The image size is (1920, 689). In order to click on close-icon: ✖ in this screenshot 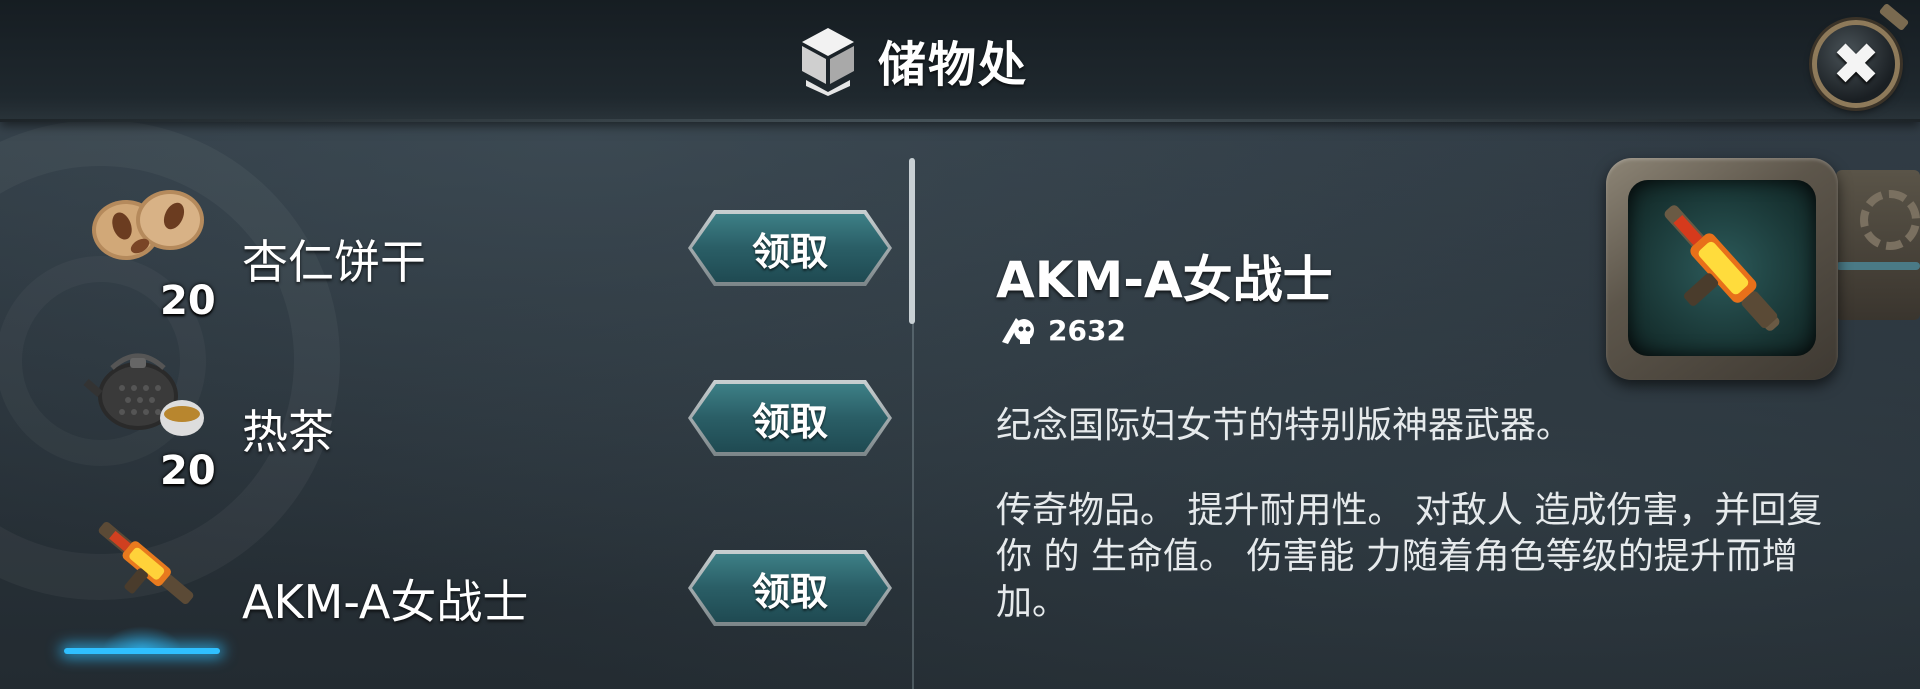, I will do `click(1856, 64)`.